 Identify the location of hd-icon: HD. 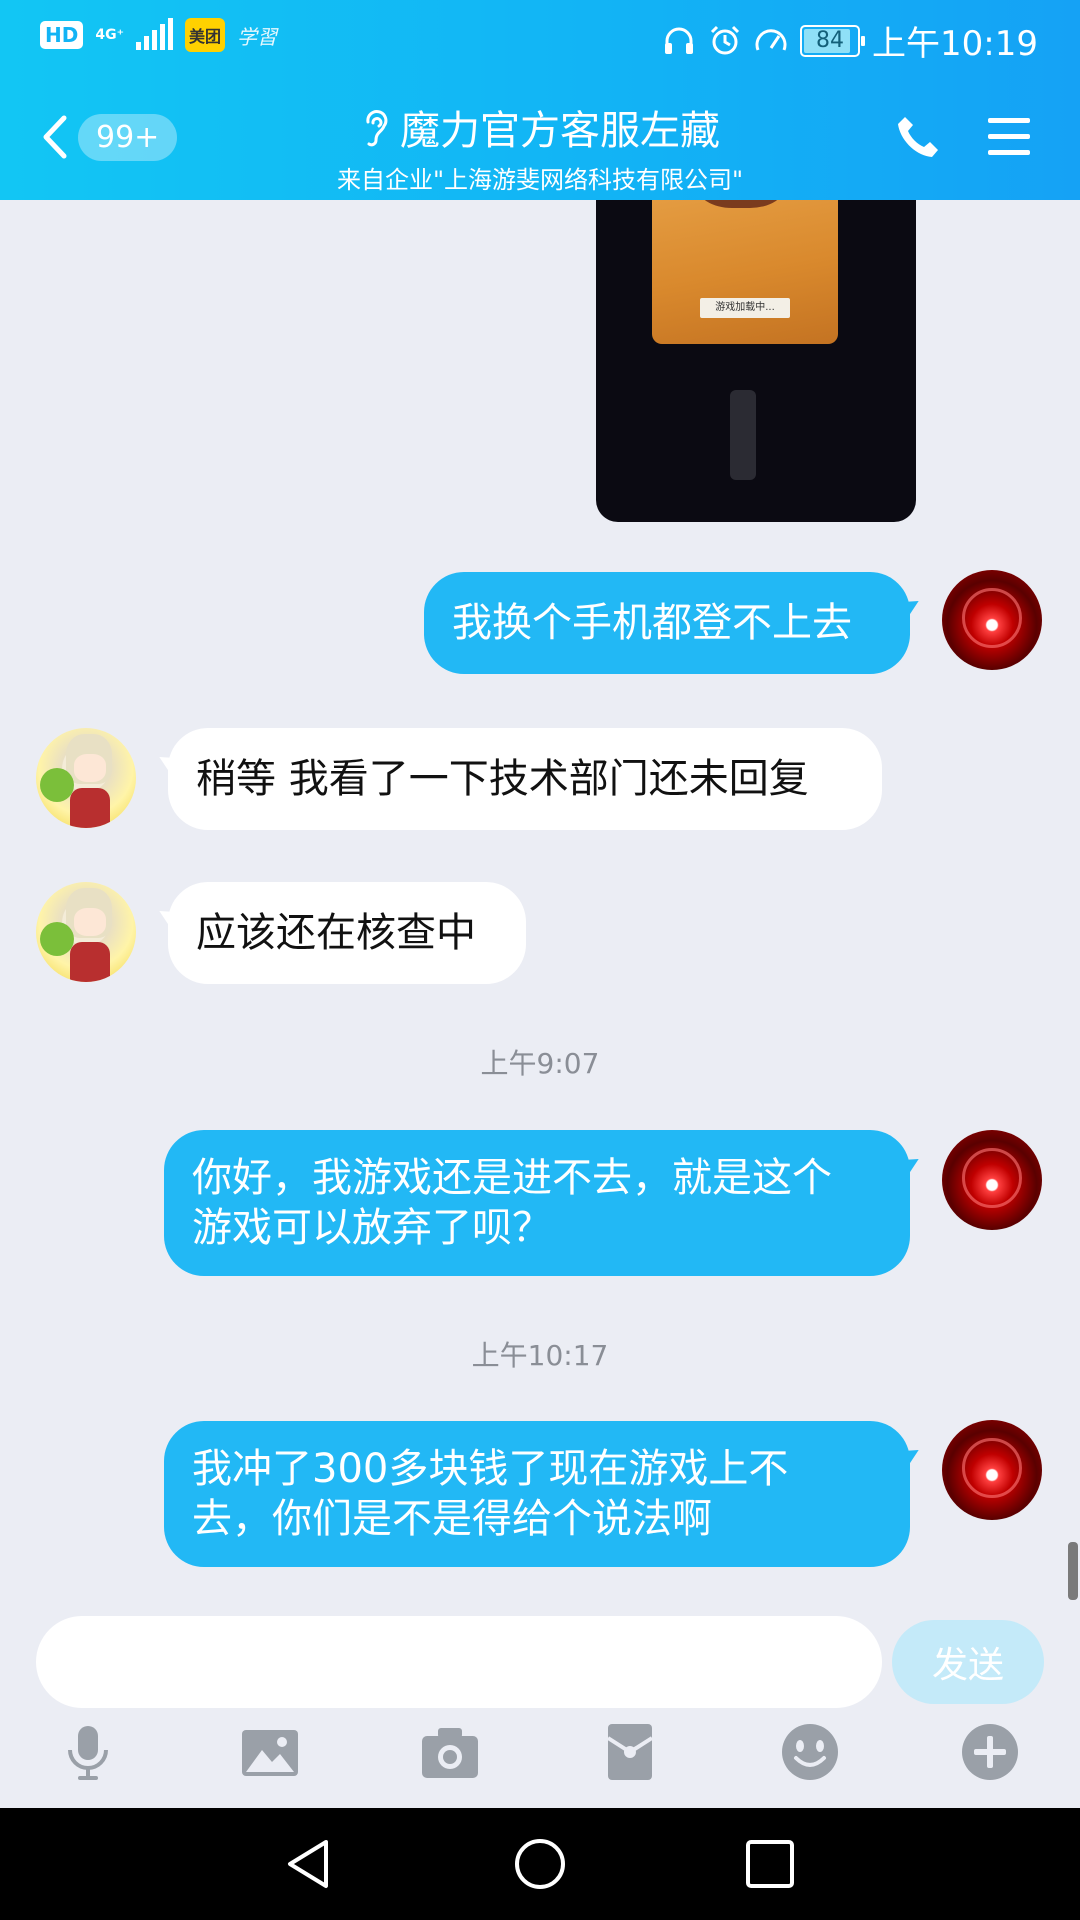
(62, 35).